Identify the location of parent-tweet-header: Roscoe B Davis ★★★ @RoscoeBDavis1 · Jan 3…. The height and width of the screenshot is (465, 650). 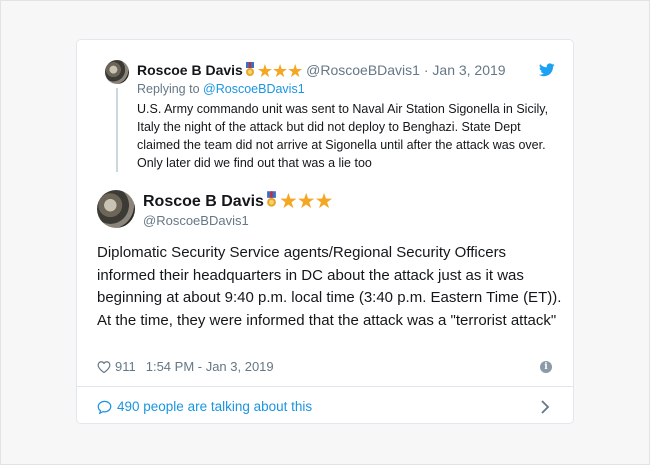
(321, 71).